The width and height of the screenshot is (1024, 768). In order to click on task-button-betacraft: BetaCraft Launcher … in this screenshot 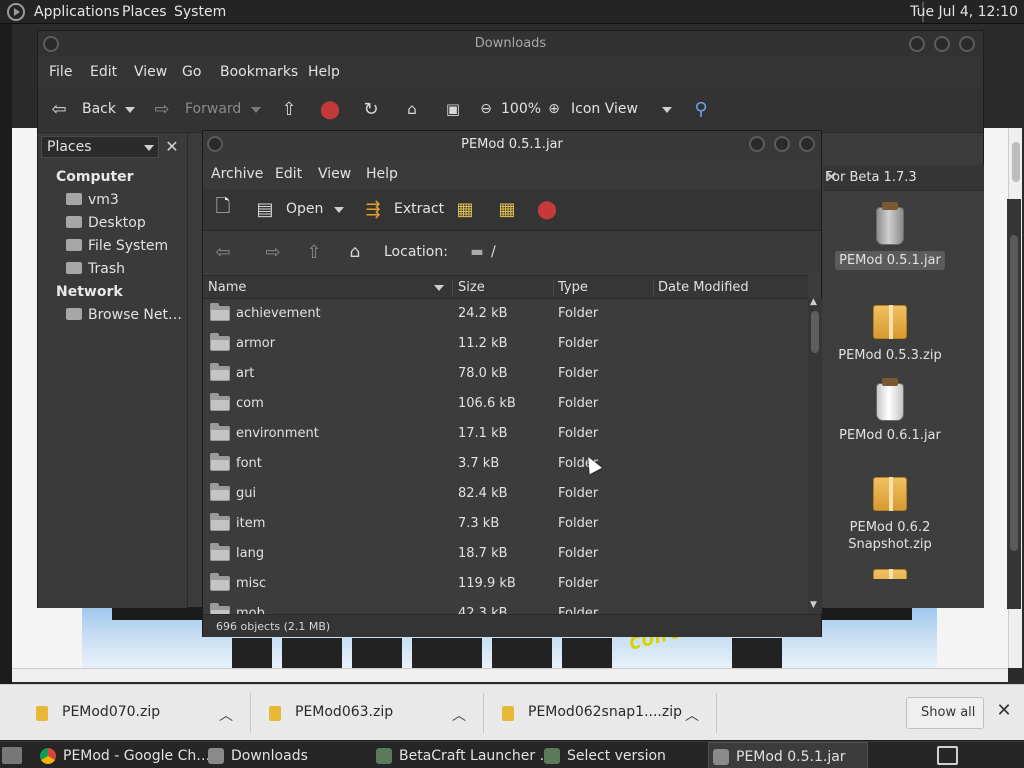, I will do `click(465, 755)`.